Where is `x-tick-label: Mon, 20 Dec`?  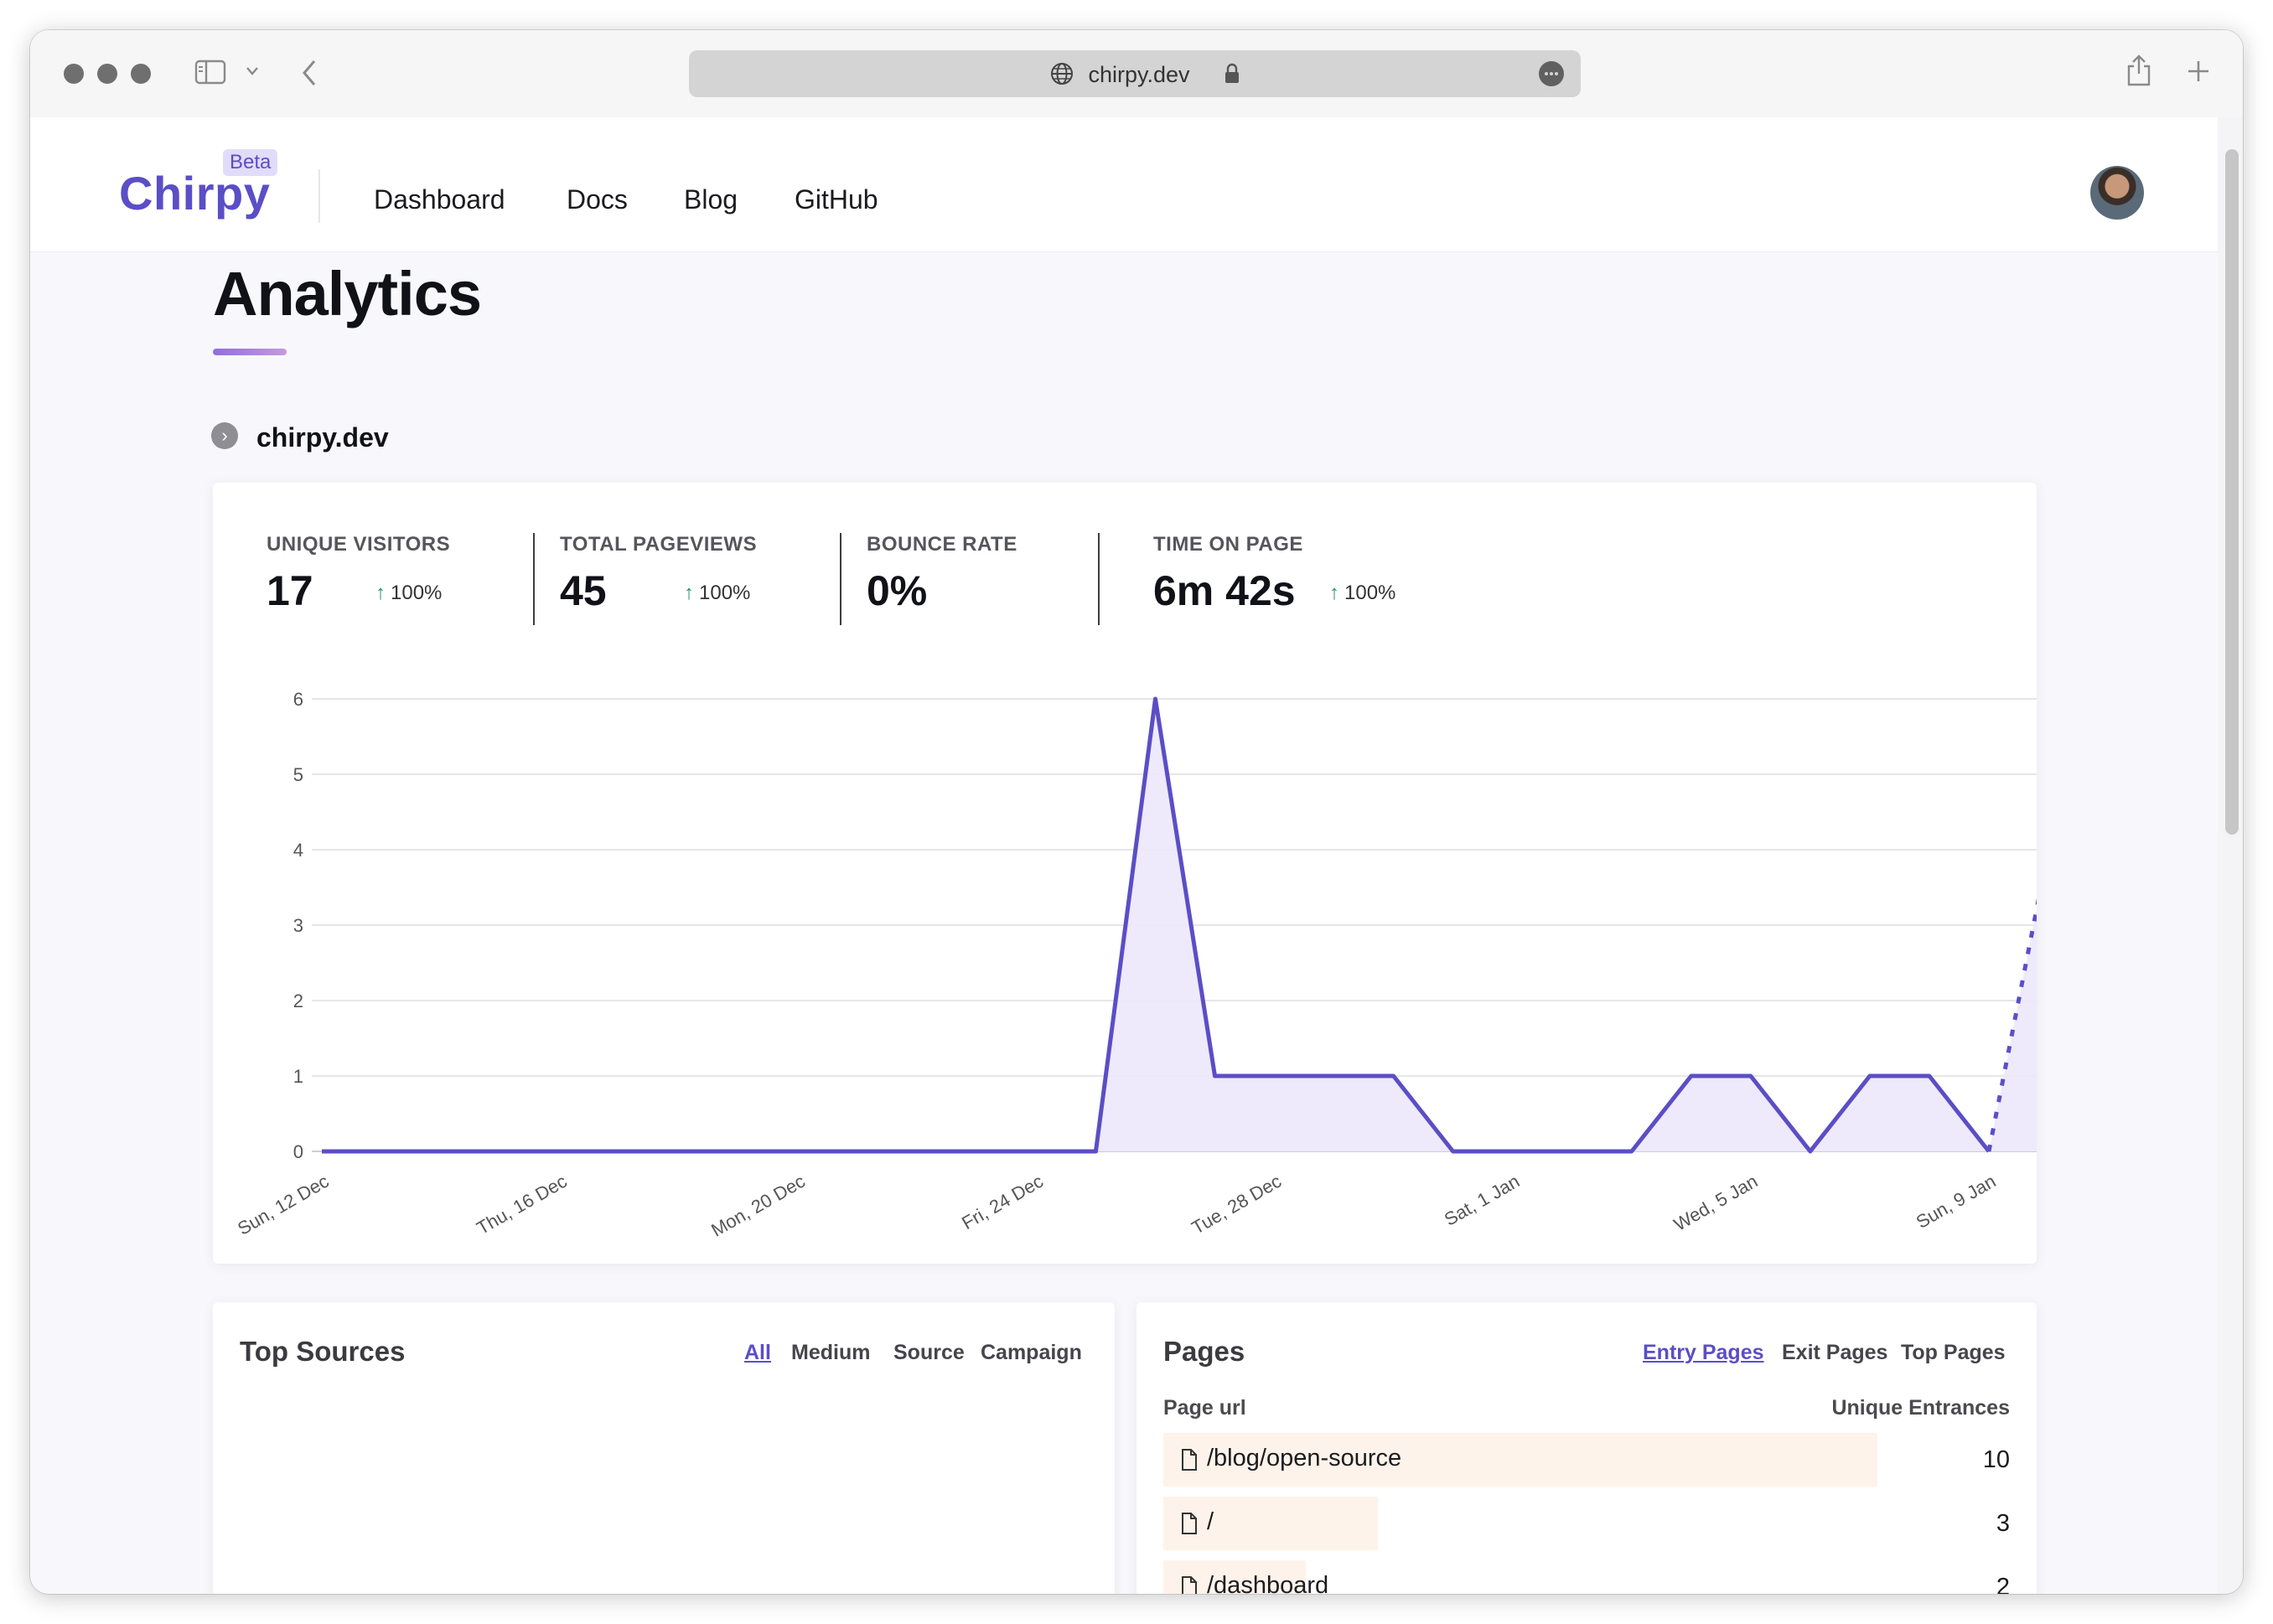 x-tick-label: Mon, 20 Dec is located at coordinates (758, 1206).